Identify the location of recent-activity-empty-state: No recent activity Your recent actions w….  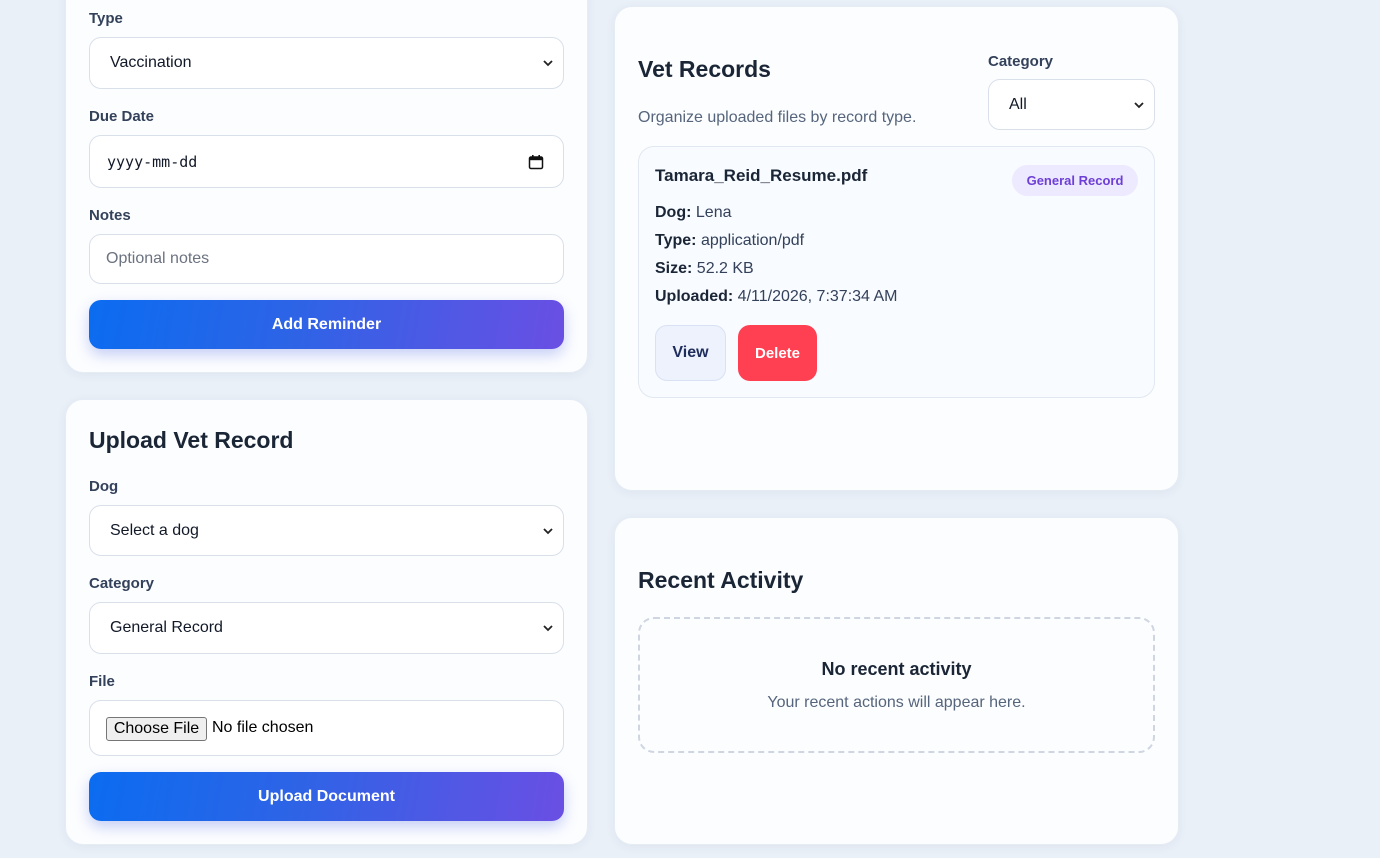
(896, 685).